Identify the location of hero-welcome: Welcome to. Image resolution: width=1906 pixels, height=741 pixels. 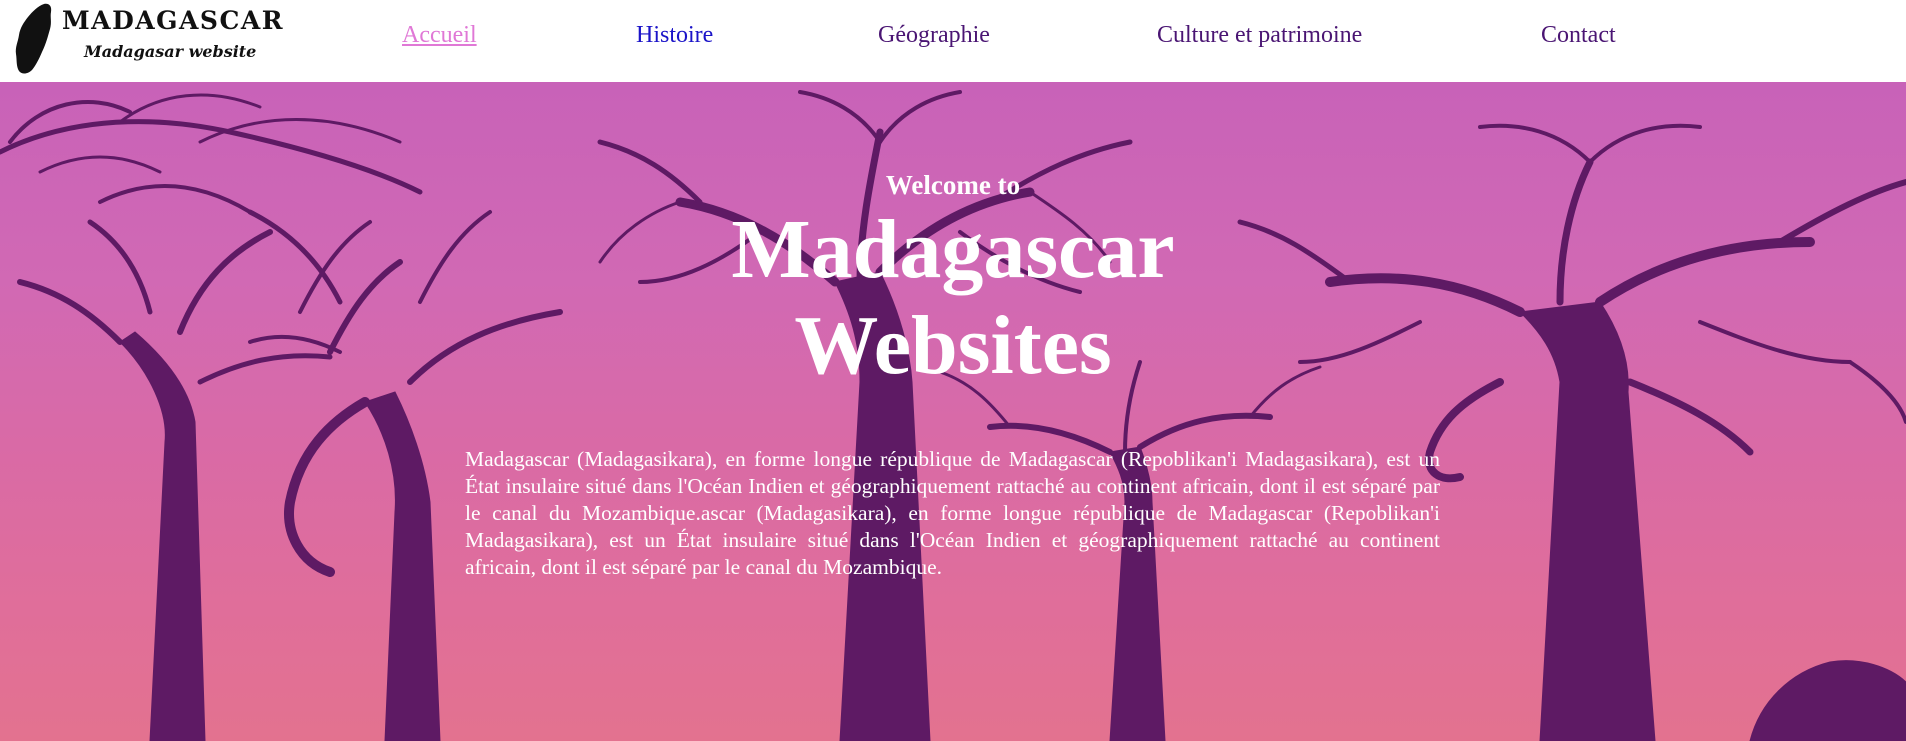
(953, 185).